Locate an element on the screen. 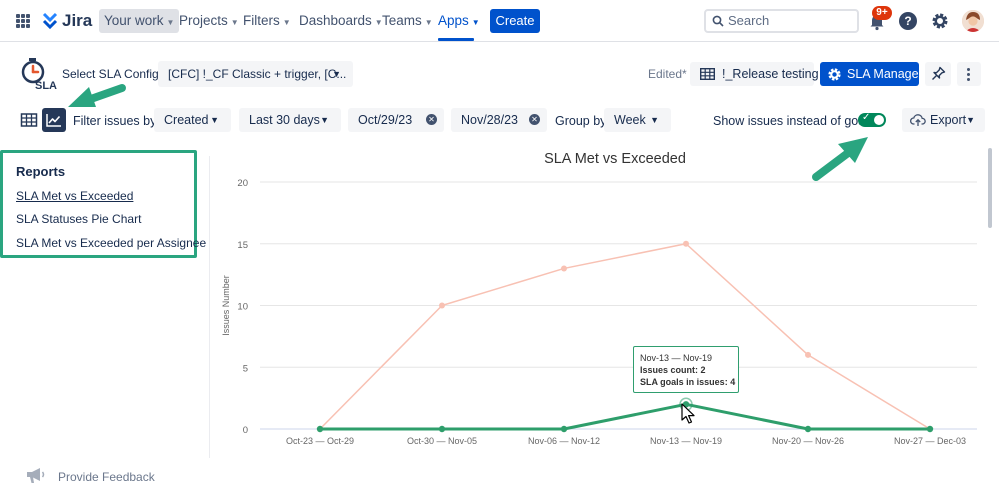  series-line is located at coordinates (625, 416).